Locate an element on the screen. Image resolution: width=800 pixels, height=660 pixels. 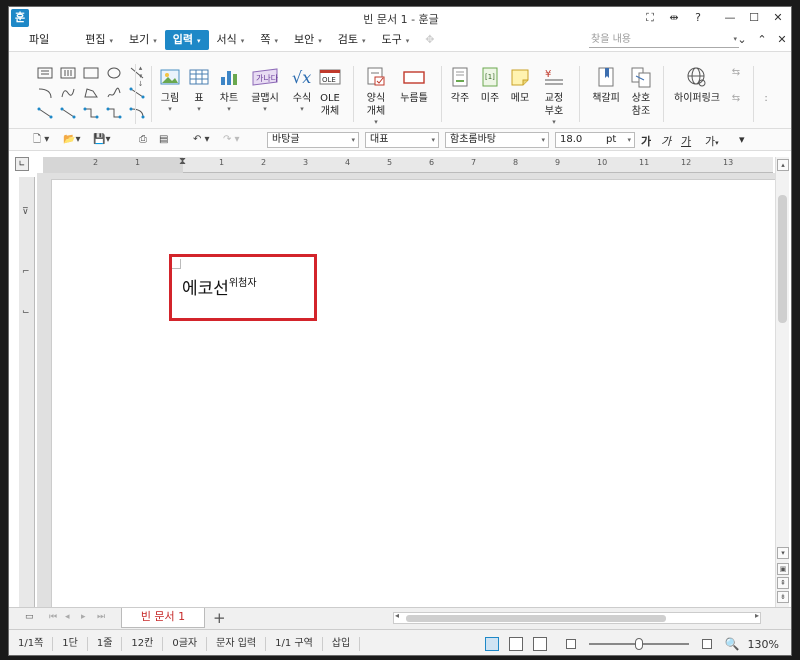
shape-gallery-scroll: ▴ ▾ ↓ is located at coordinates (140, 94).